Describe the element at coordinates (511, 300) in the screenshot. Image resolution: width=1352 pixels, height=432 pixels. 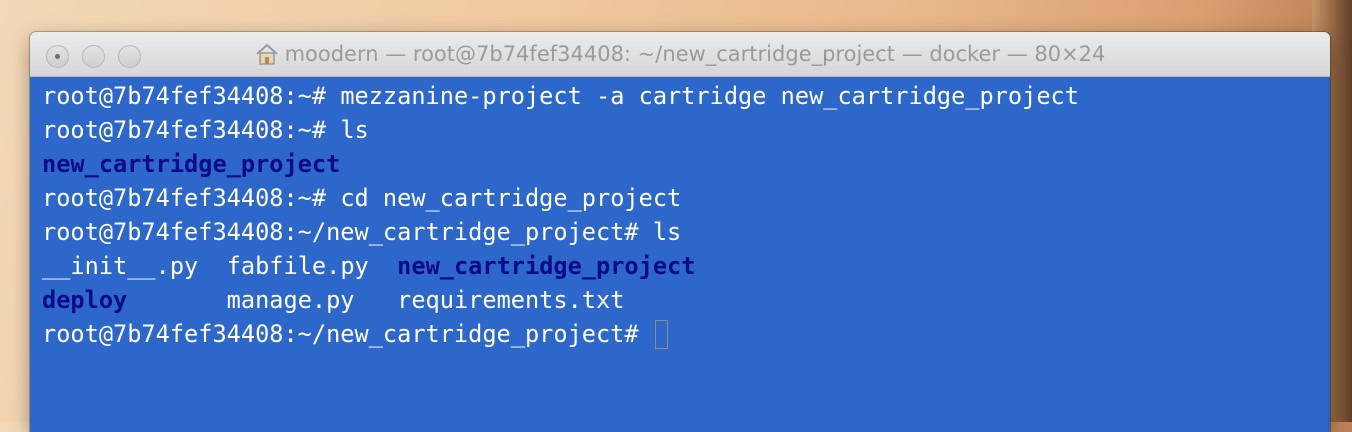
I see `file-entry: requirements.txt` at that location.